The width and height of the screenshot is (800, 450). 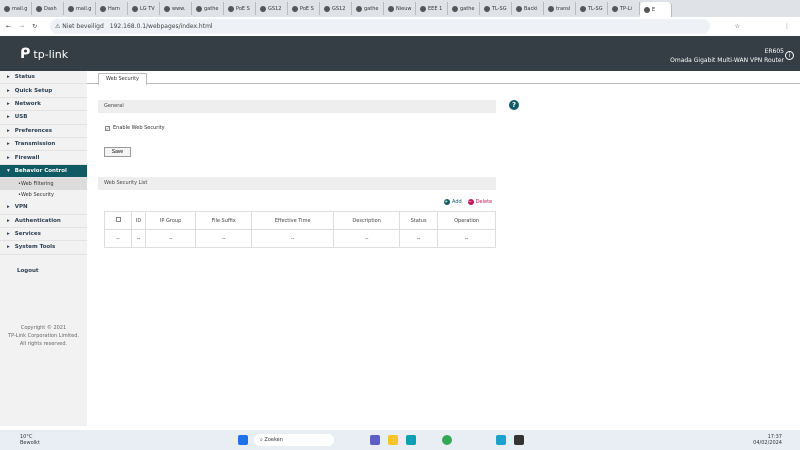 I want to click on sidebar-item: ▾ Behavior Control, so click(x=43, y=171).